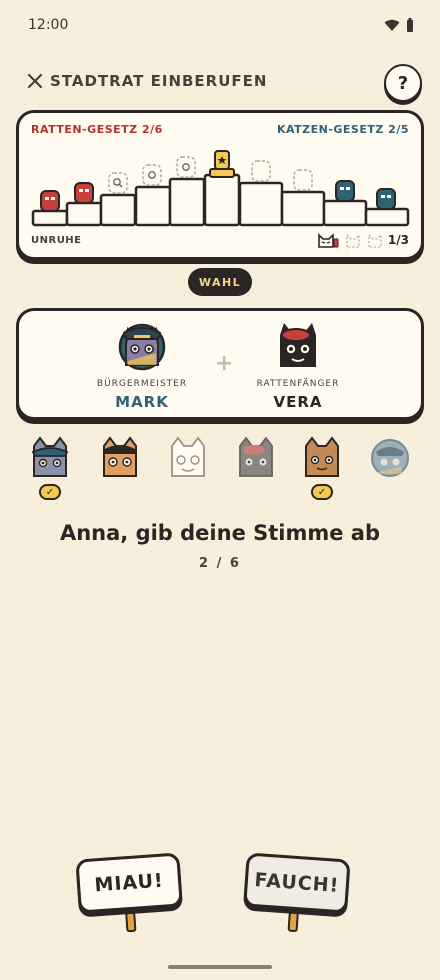 Image resolution: width=440 pixels, height=980 pixels. What do you see at coordinates (142, 347) in the screenshot?
I see `president-avatar-icon` at bounding box center [142, 347].